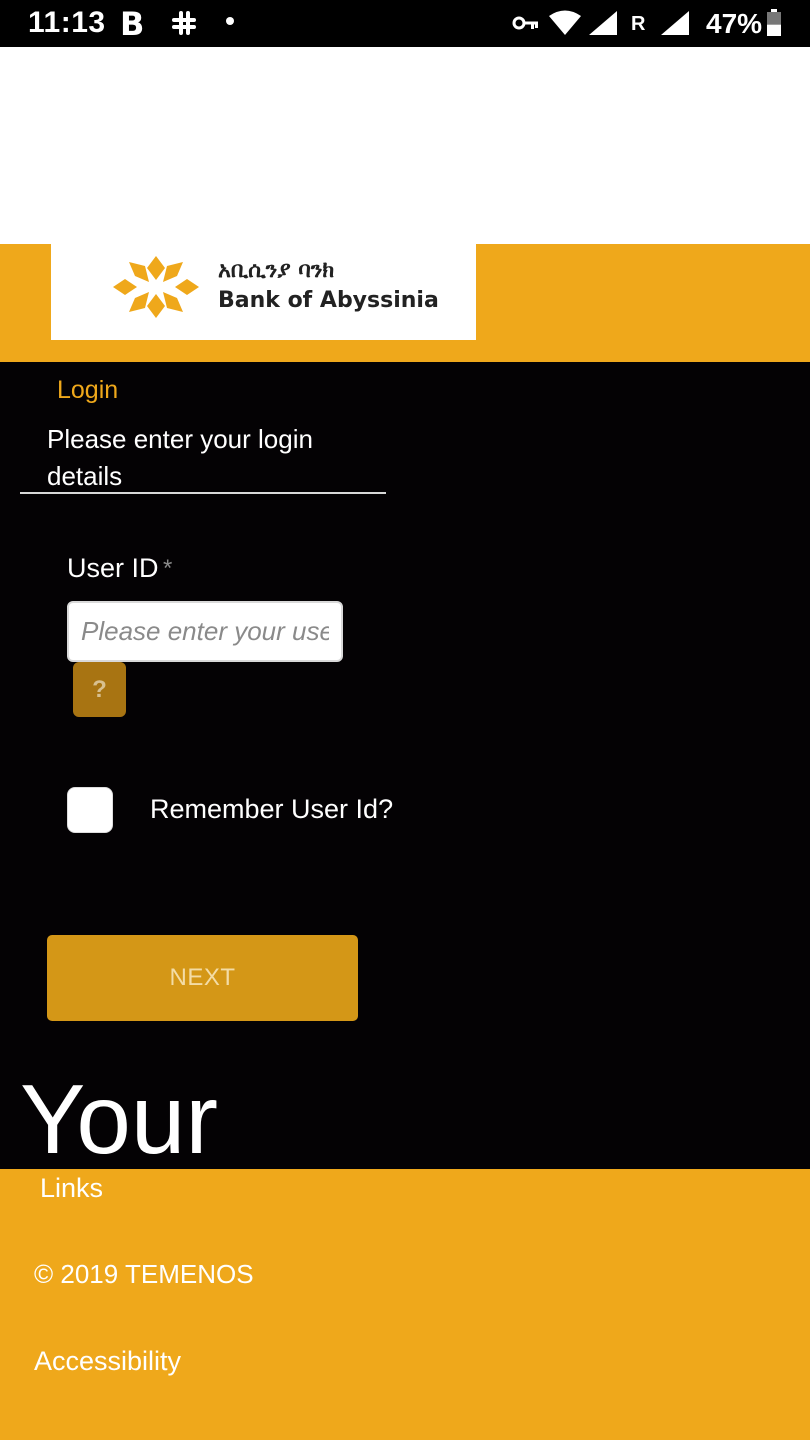  What do you see at coordinates (202, 978) in the screenshot?
I see `next-button: NEXT` at bounding box center [202, 978].